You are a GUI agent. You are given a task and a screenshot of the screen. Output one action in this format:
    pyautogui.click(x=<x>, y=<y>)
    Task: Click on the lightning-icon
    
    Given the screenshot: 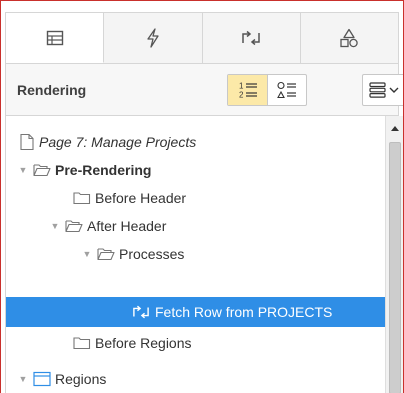 What is the action you would take?
    pyautogui.click(x=153, y=38)
    